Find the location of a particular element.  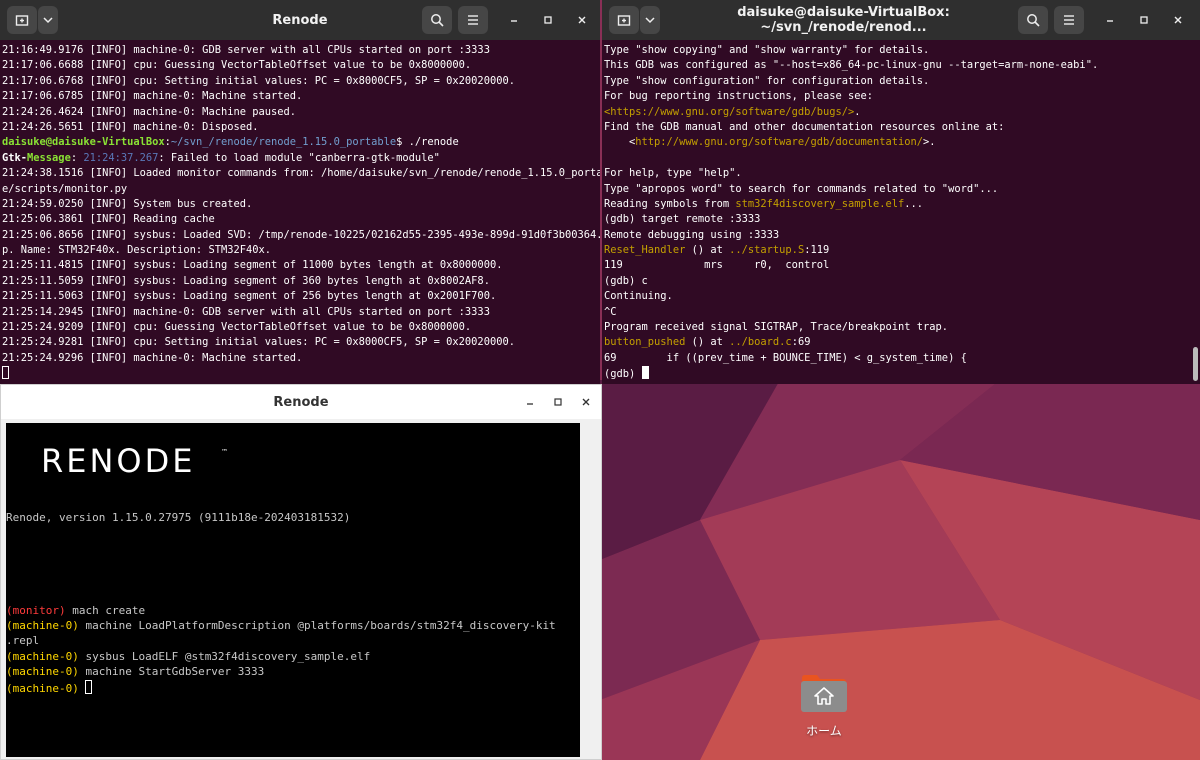

new-tab-icon is located at coordinates (624, 20).